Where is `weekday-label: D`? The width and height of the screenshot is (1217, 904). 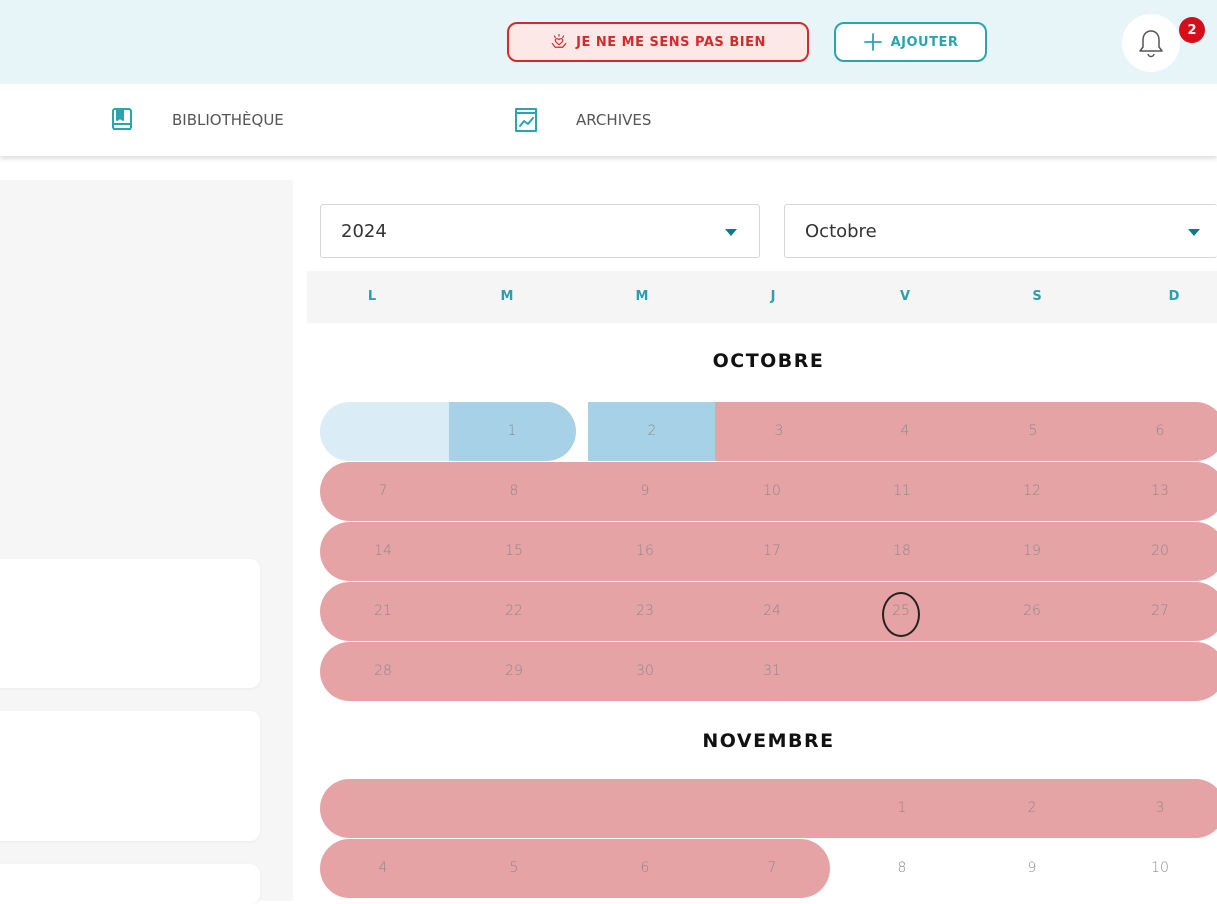
weekday-label: D is located at coordinates (1174, 296).